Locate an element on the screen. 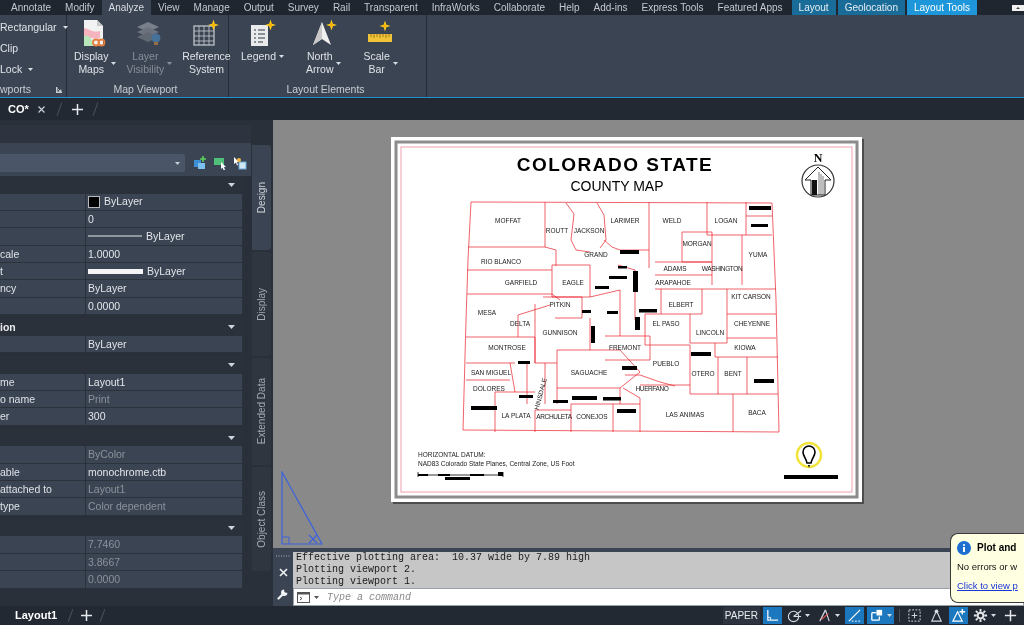  property-label: ncy is located at coordinates (8, 288).